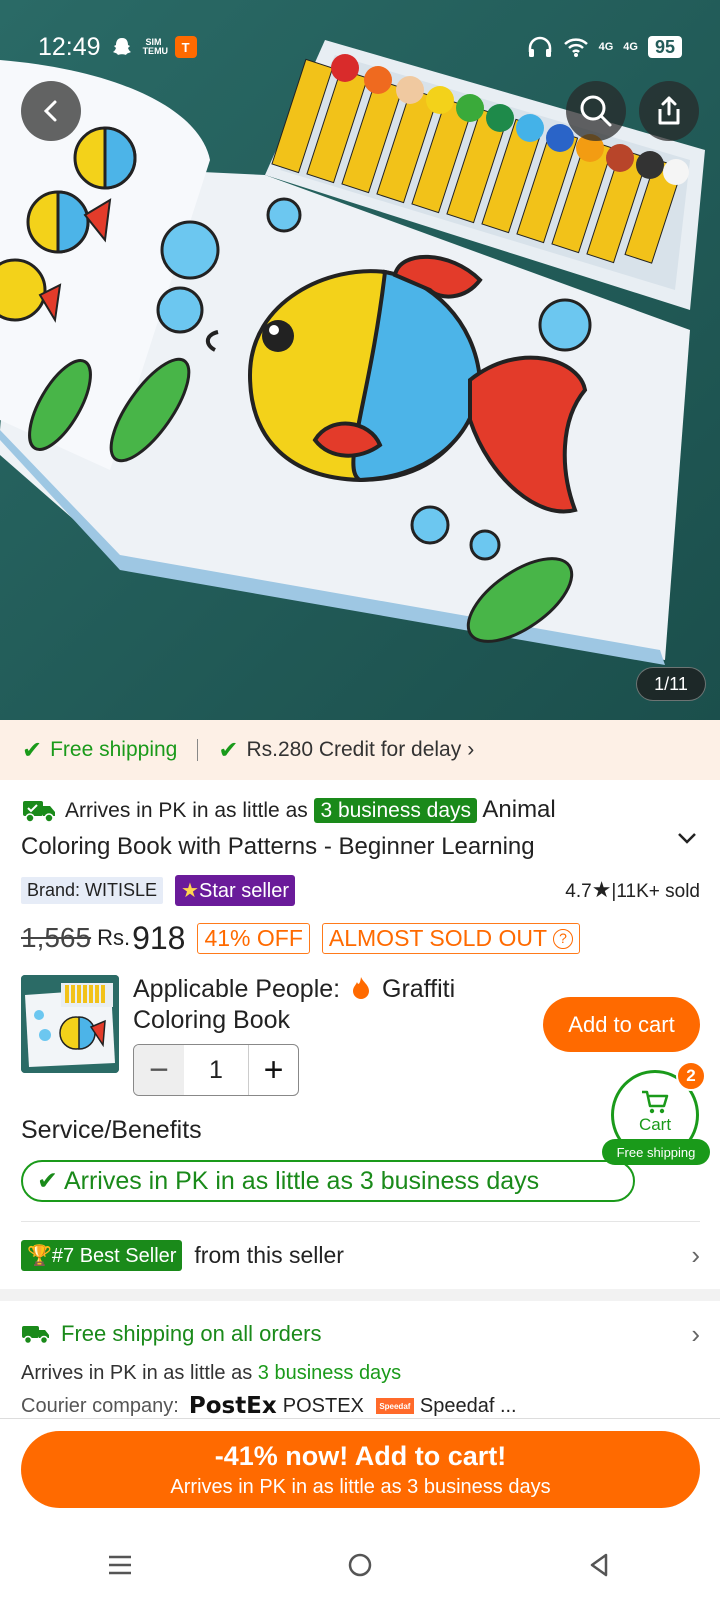 Image resolution: width=720 pixels, height=1600 pixels. I want to click on menu-icon, so click(120, 1565).